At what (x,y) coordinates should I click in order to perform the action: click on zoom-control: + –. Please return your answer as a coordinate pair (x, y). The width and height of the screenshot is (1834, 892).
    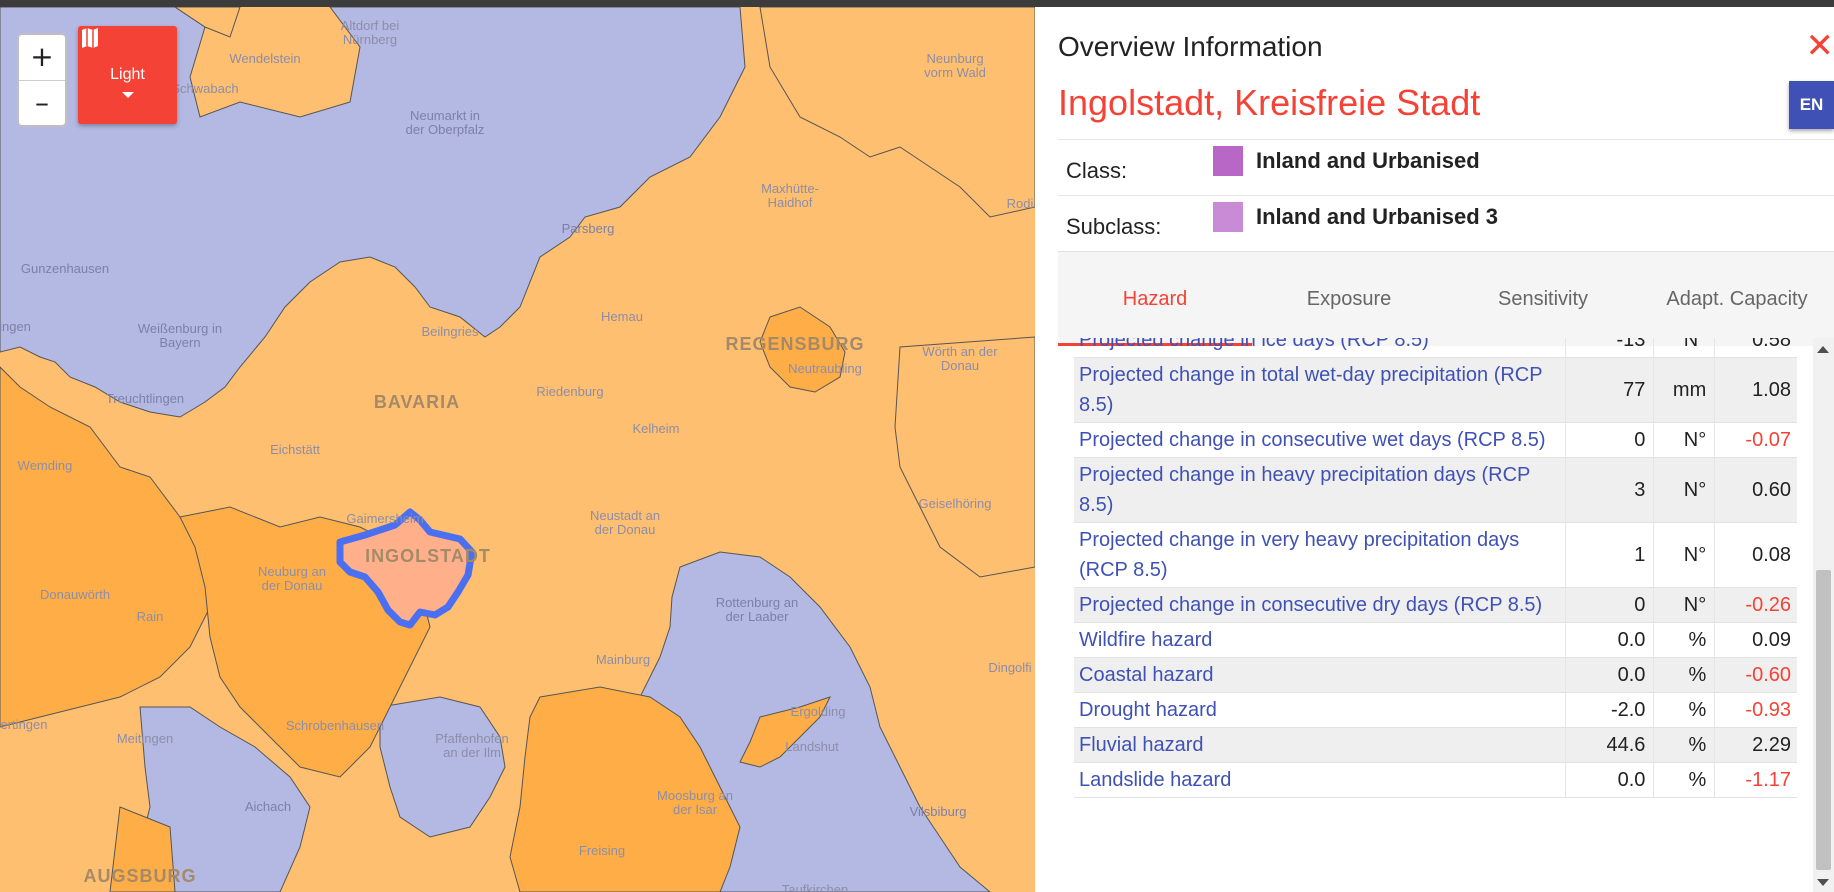
    Looking at the image, I should click on (42, 80).